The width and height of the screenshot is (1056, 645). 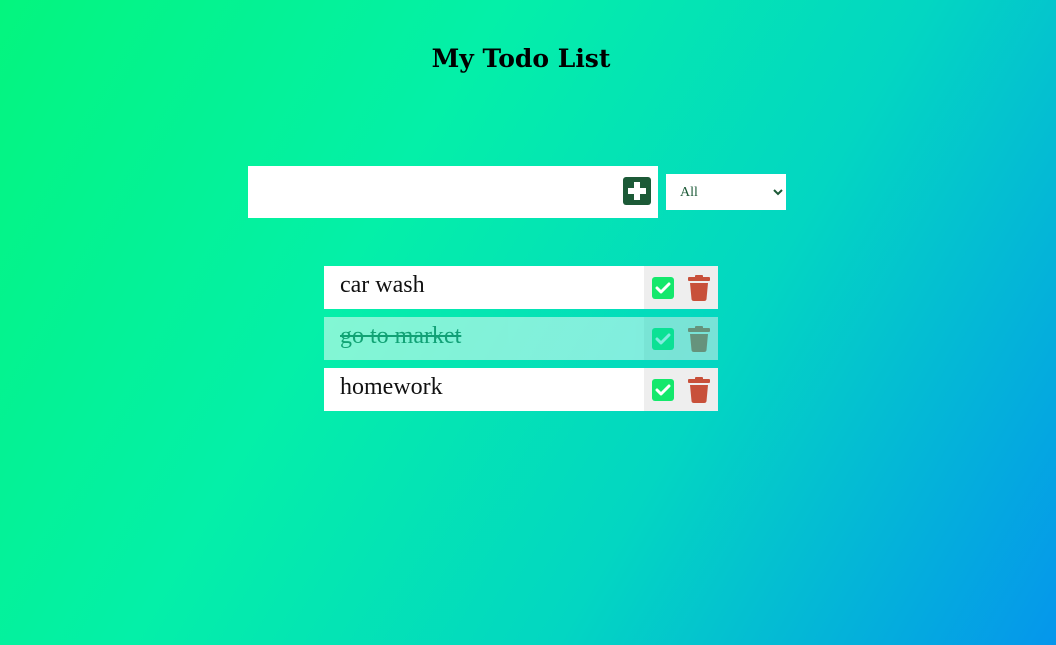 What do you see at coordinates (391, 387) in the screenshot?
I see `todo-text: homework` at bounding box center [391, 387].